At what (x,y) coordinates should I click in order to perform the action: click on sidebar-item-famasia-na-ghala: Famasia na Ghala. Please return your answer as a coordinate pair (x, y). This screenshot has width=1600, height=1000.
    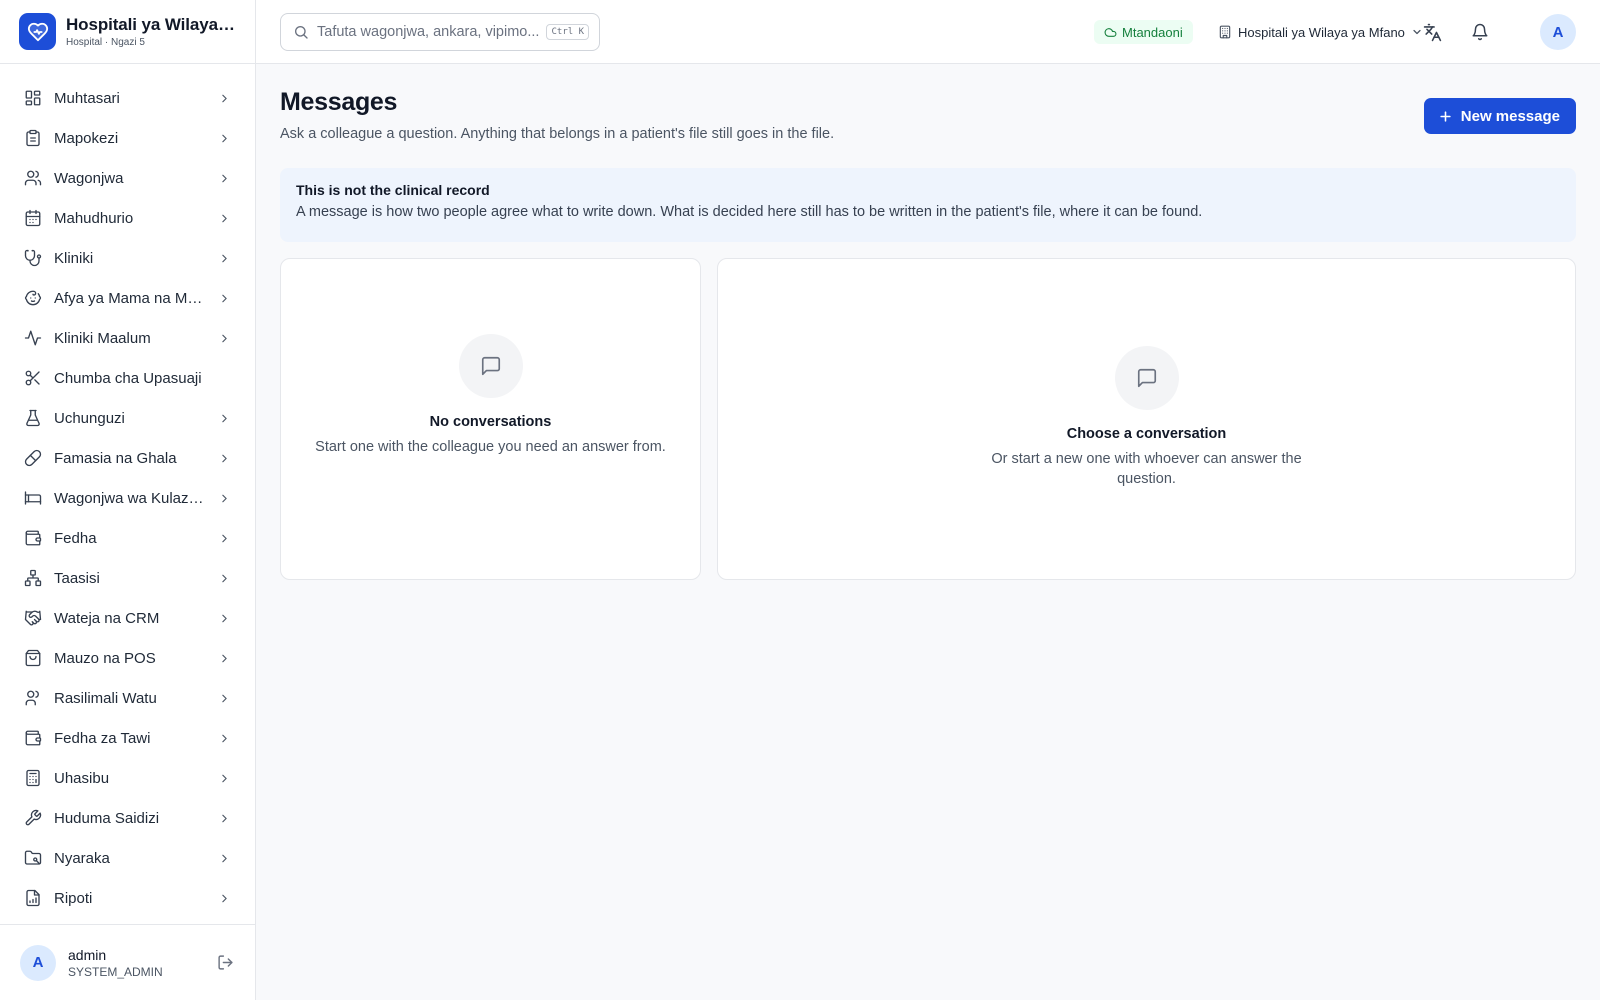
    Looking at the image, I should click on (127, 458).